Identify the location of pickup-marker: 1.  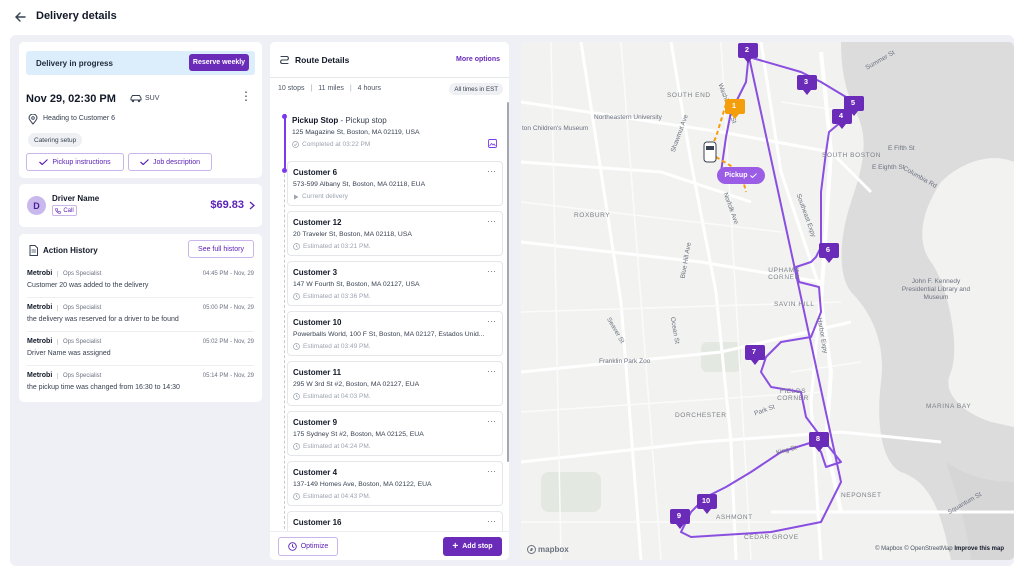
(737, 111).